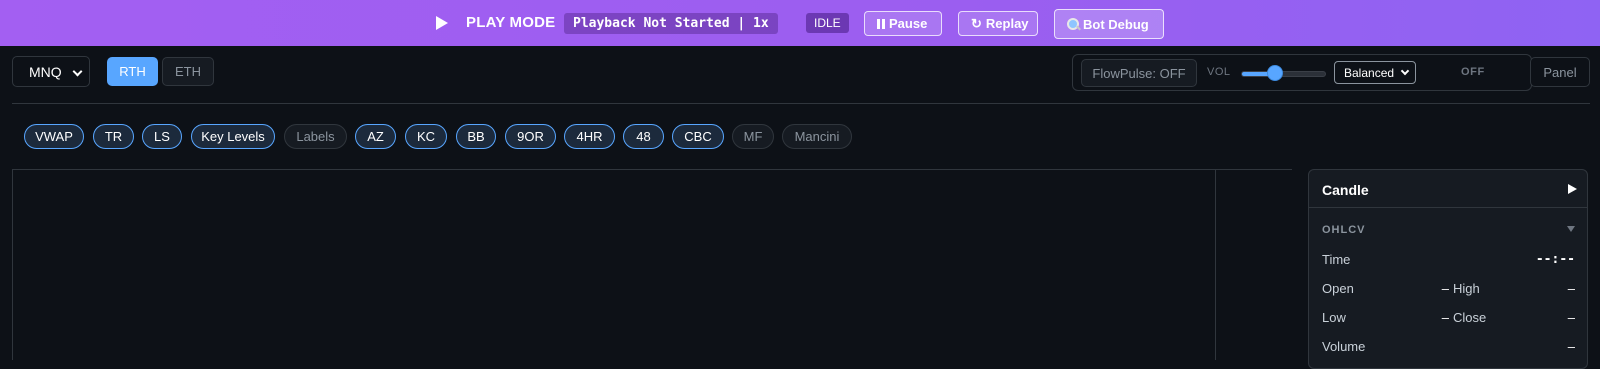 This screenshot has height=369, width=1600. Describe the element at coordinates (652, 169) in the screenshot. I see `chart-border-top` at that location.